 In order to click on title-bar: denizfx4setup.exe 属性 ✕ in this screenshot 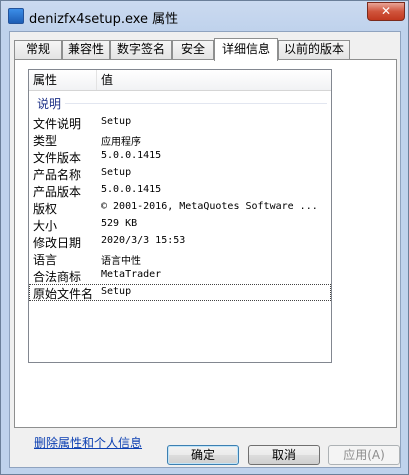, I will do `click(204, 16)`.